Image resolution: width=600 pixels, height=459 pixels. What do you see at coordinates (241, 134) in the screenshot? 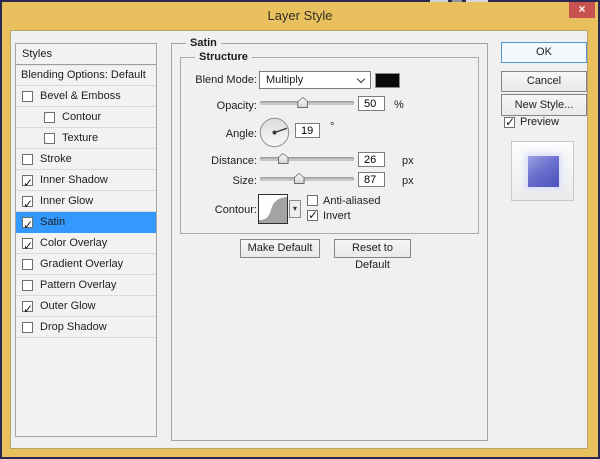
I see `angle-label: Angle:` at bounding box center [241, 134].